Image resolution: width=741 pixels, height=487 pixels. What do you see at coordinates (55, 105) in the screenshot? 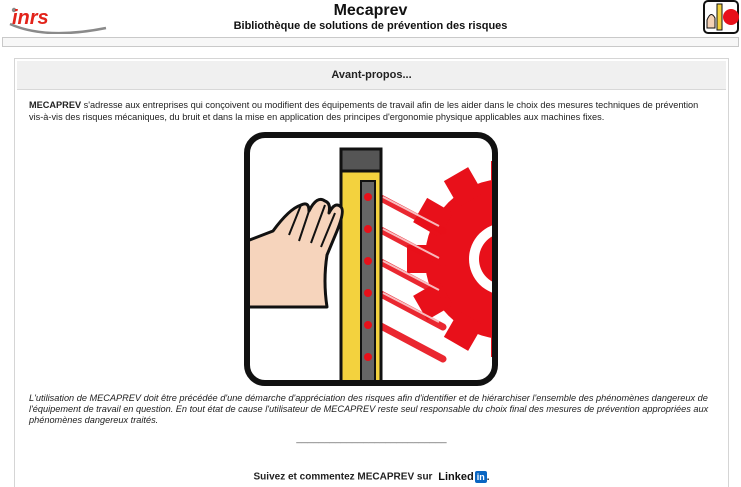
I see `intro-bold: MECAPREV` at bounding box center [55, 105].